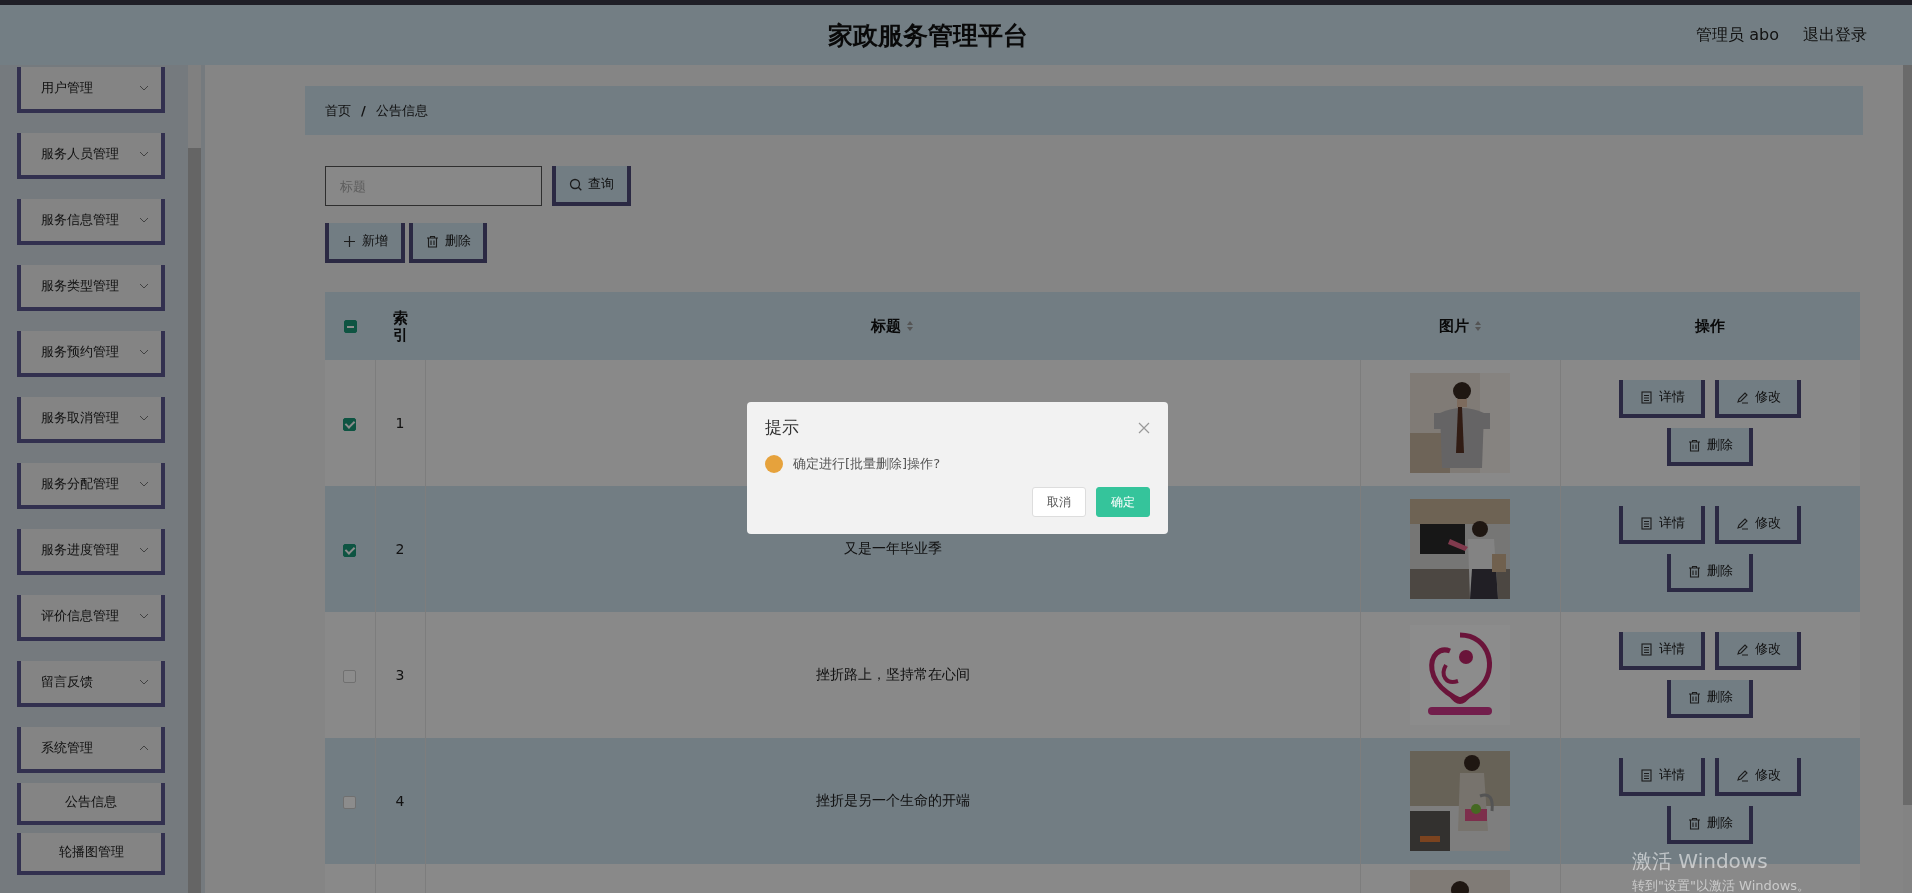  What do you see at coordinates (1710, 326) in the screenshot?
I see `column-header: 操作` at bounding box center [1710, 326].